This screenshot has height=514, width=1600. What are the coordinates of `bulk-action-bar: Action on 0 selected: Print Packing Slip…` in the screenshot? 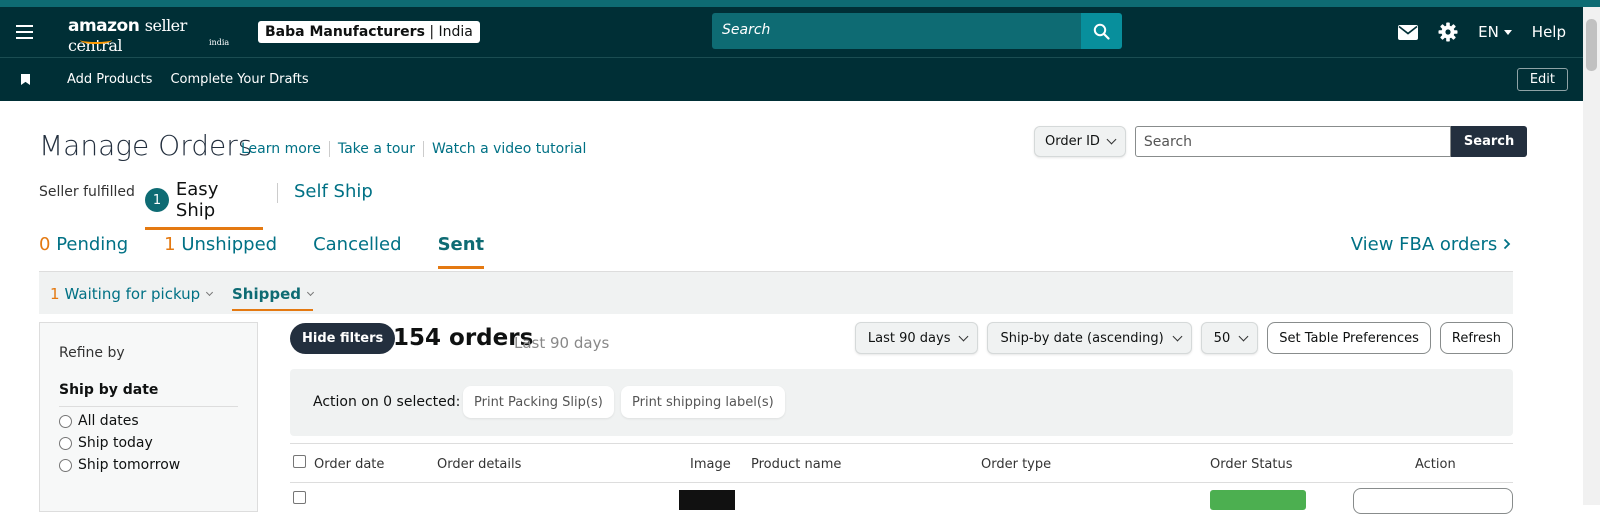 It's located at (901, 402).